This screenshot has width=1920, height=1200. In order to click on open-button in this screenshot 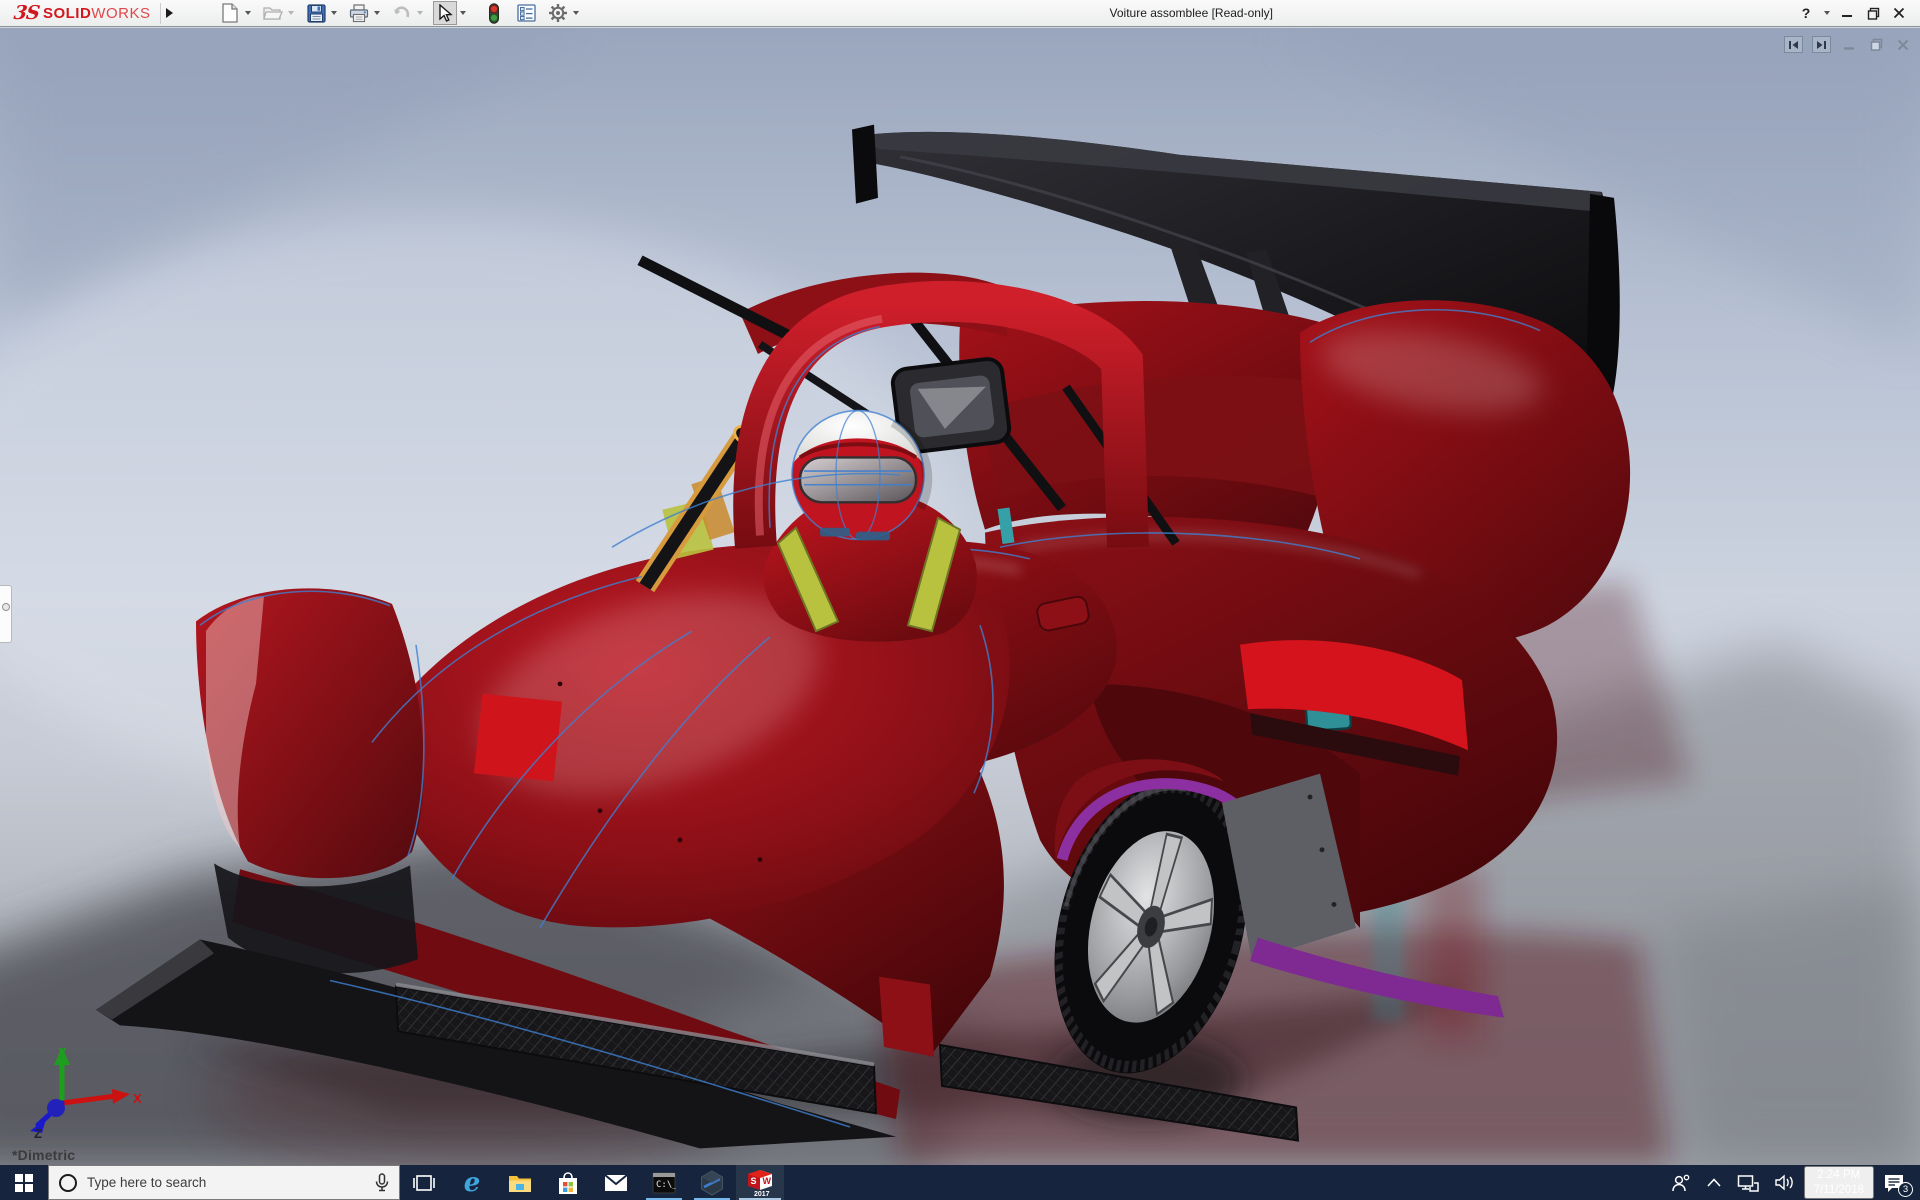, I will do `click(273, 13)`.